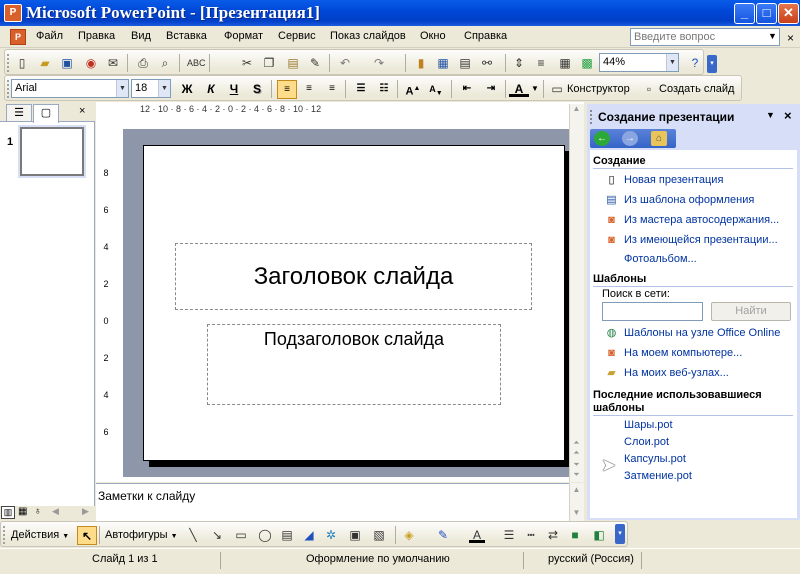 The height and width of the screenshot is (574, 800). What do you see at coordinates (52, 151) in the screenshot?
I see `slide-thumbnail` at bounding box center [52, 151].